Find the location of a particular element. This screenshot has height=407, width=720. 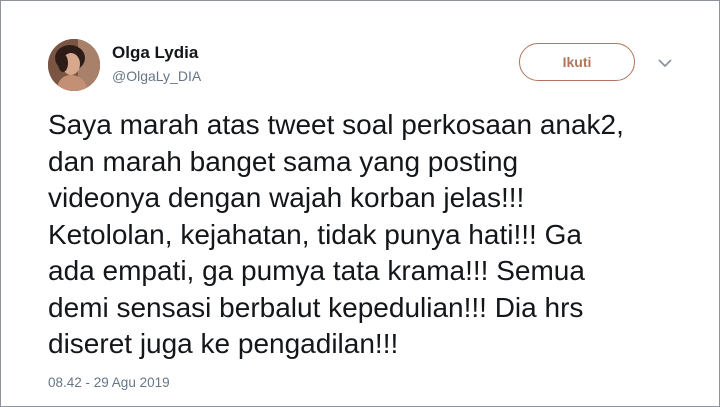

chevron-down-icon is located at coordinates (665, 63).